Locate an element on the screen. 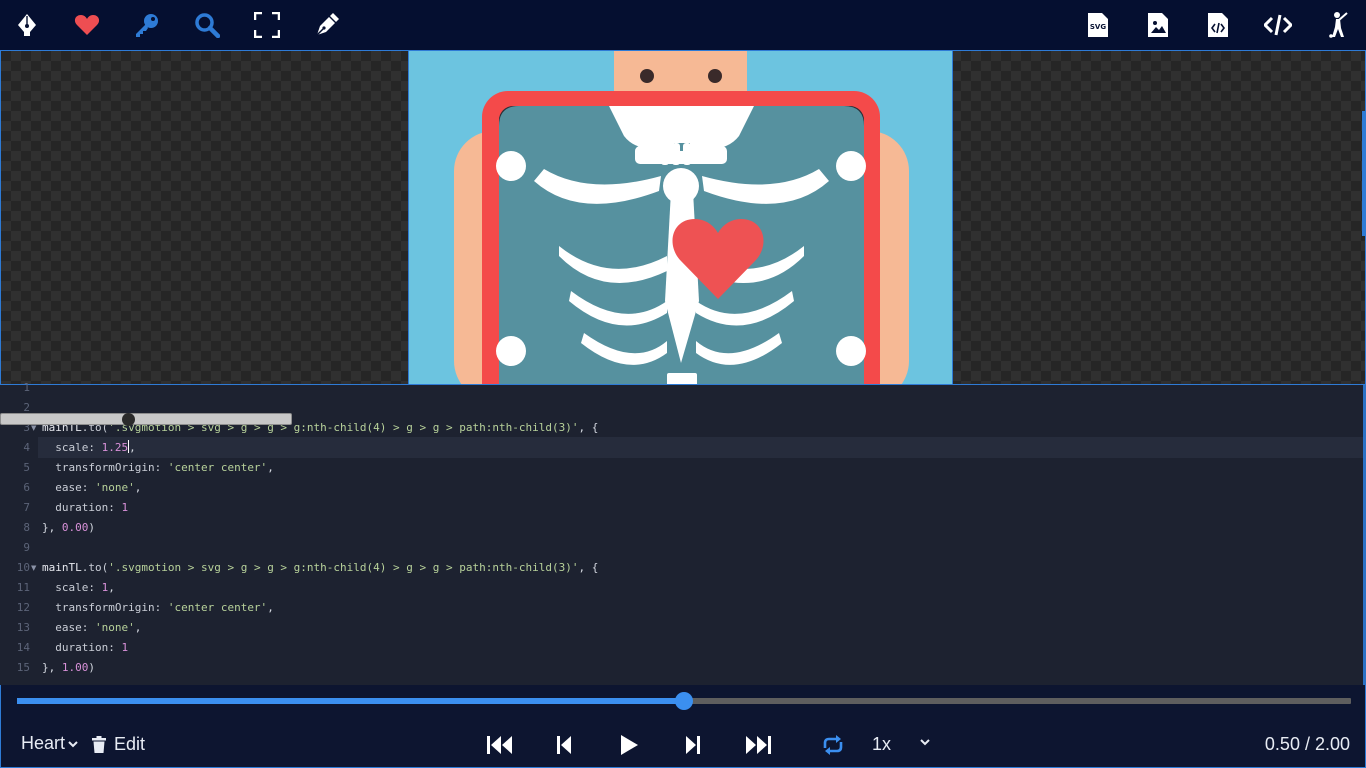  active-line-highlight is located at coordinates (701, 447).